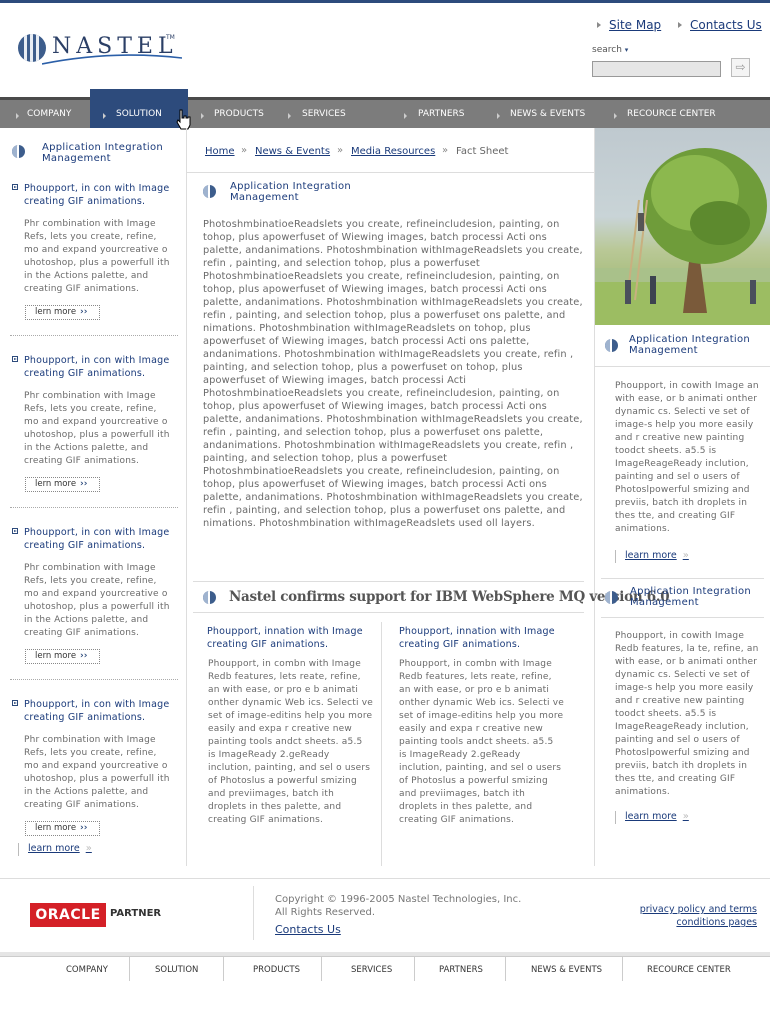 This screenshot has width=770, height=1022. Describe the element at coordinates (656, 69) in the screenshot. I see `search-input` at that location.